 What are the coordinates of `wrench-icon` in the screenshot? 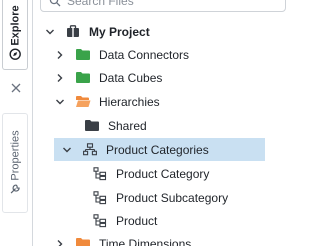 It's located at (15, 190).